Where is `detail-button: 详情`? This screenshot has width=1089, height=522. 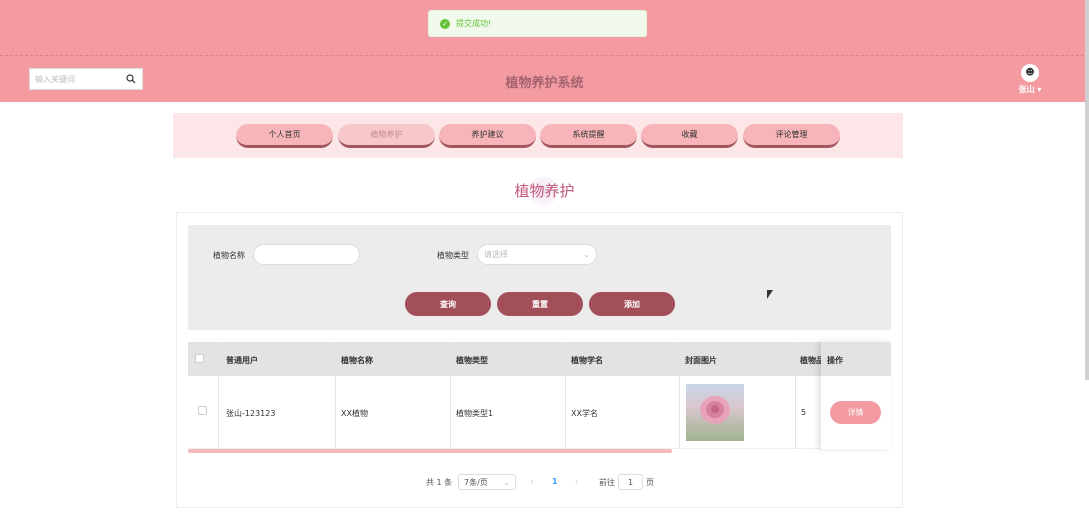 detail-button: 详情 is located at coordinates (855, 412).